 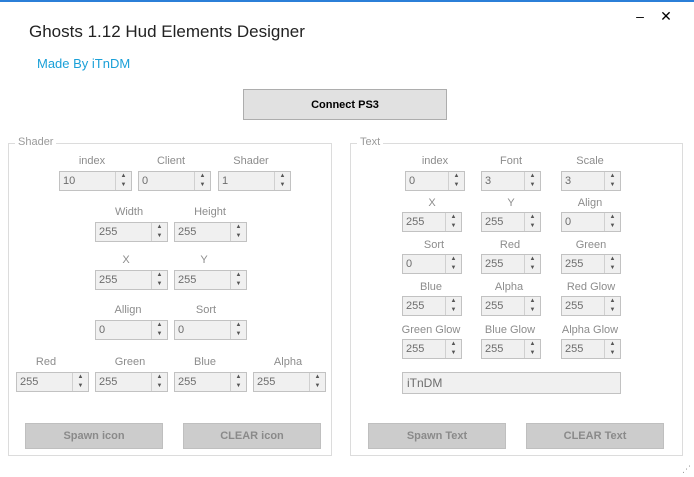 I want to click on connect-ps3-button: Connect PS3, so click(x=345, y=104).